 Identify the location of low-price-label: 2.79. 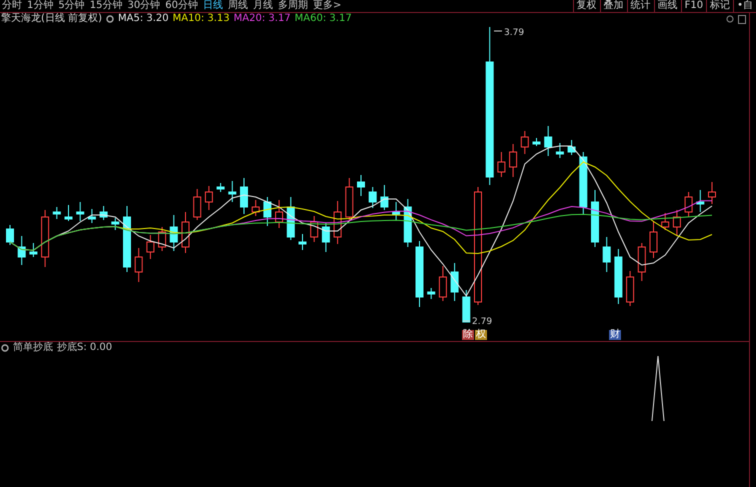
(482, 322).